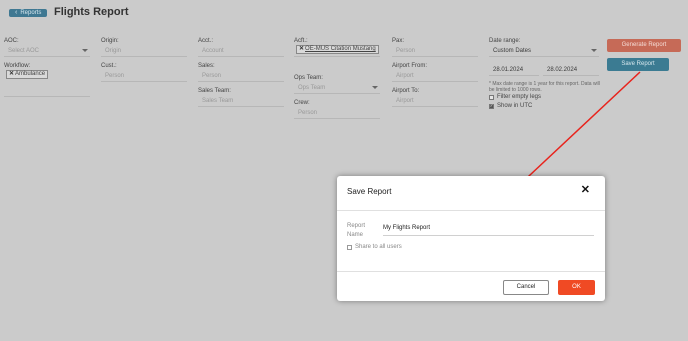  I want to click on back-to-reports-button: ‹ Reports, so click(28, 13).